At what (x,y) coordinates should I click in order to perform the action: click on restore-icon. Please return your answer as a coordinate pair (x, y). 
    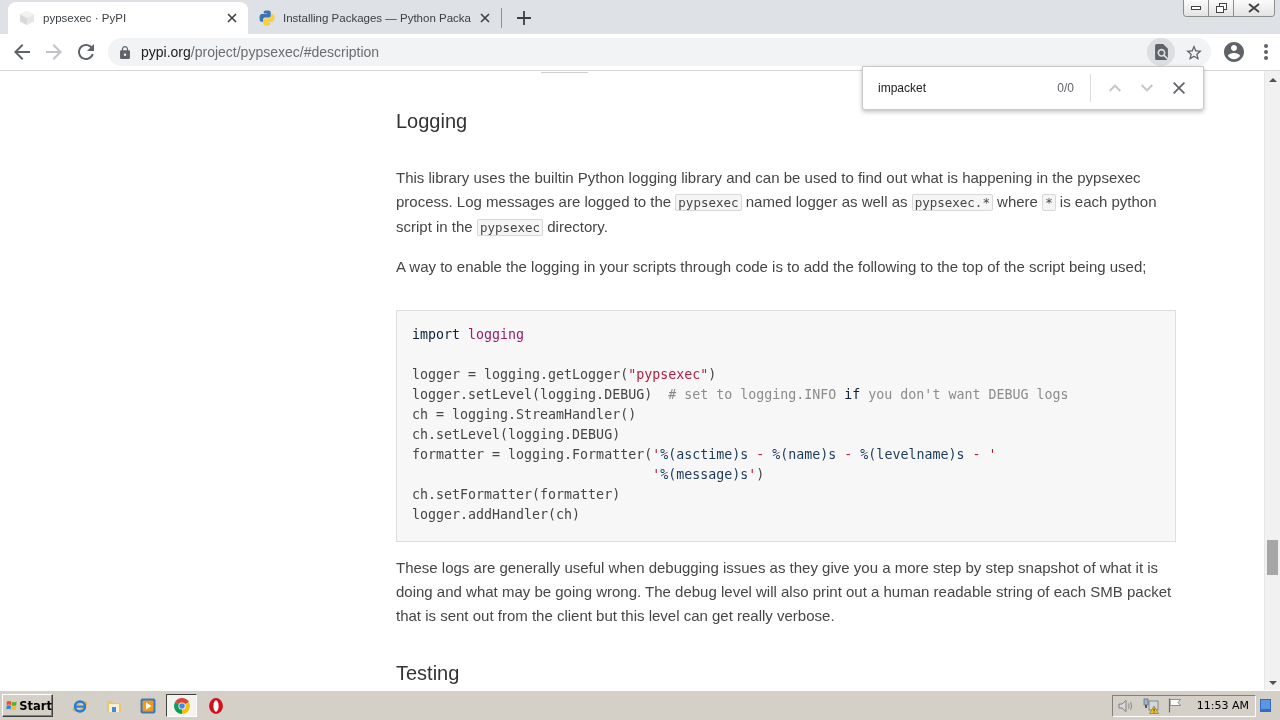
    Looking at the image, I should click on (1221, 8).